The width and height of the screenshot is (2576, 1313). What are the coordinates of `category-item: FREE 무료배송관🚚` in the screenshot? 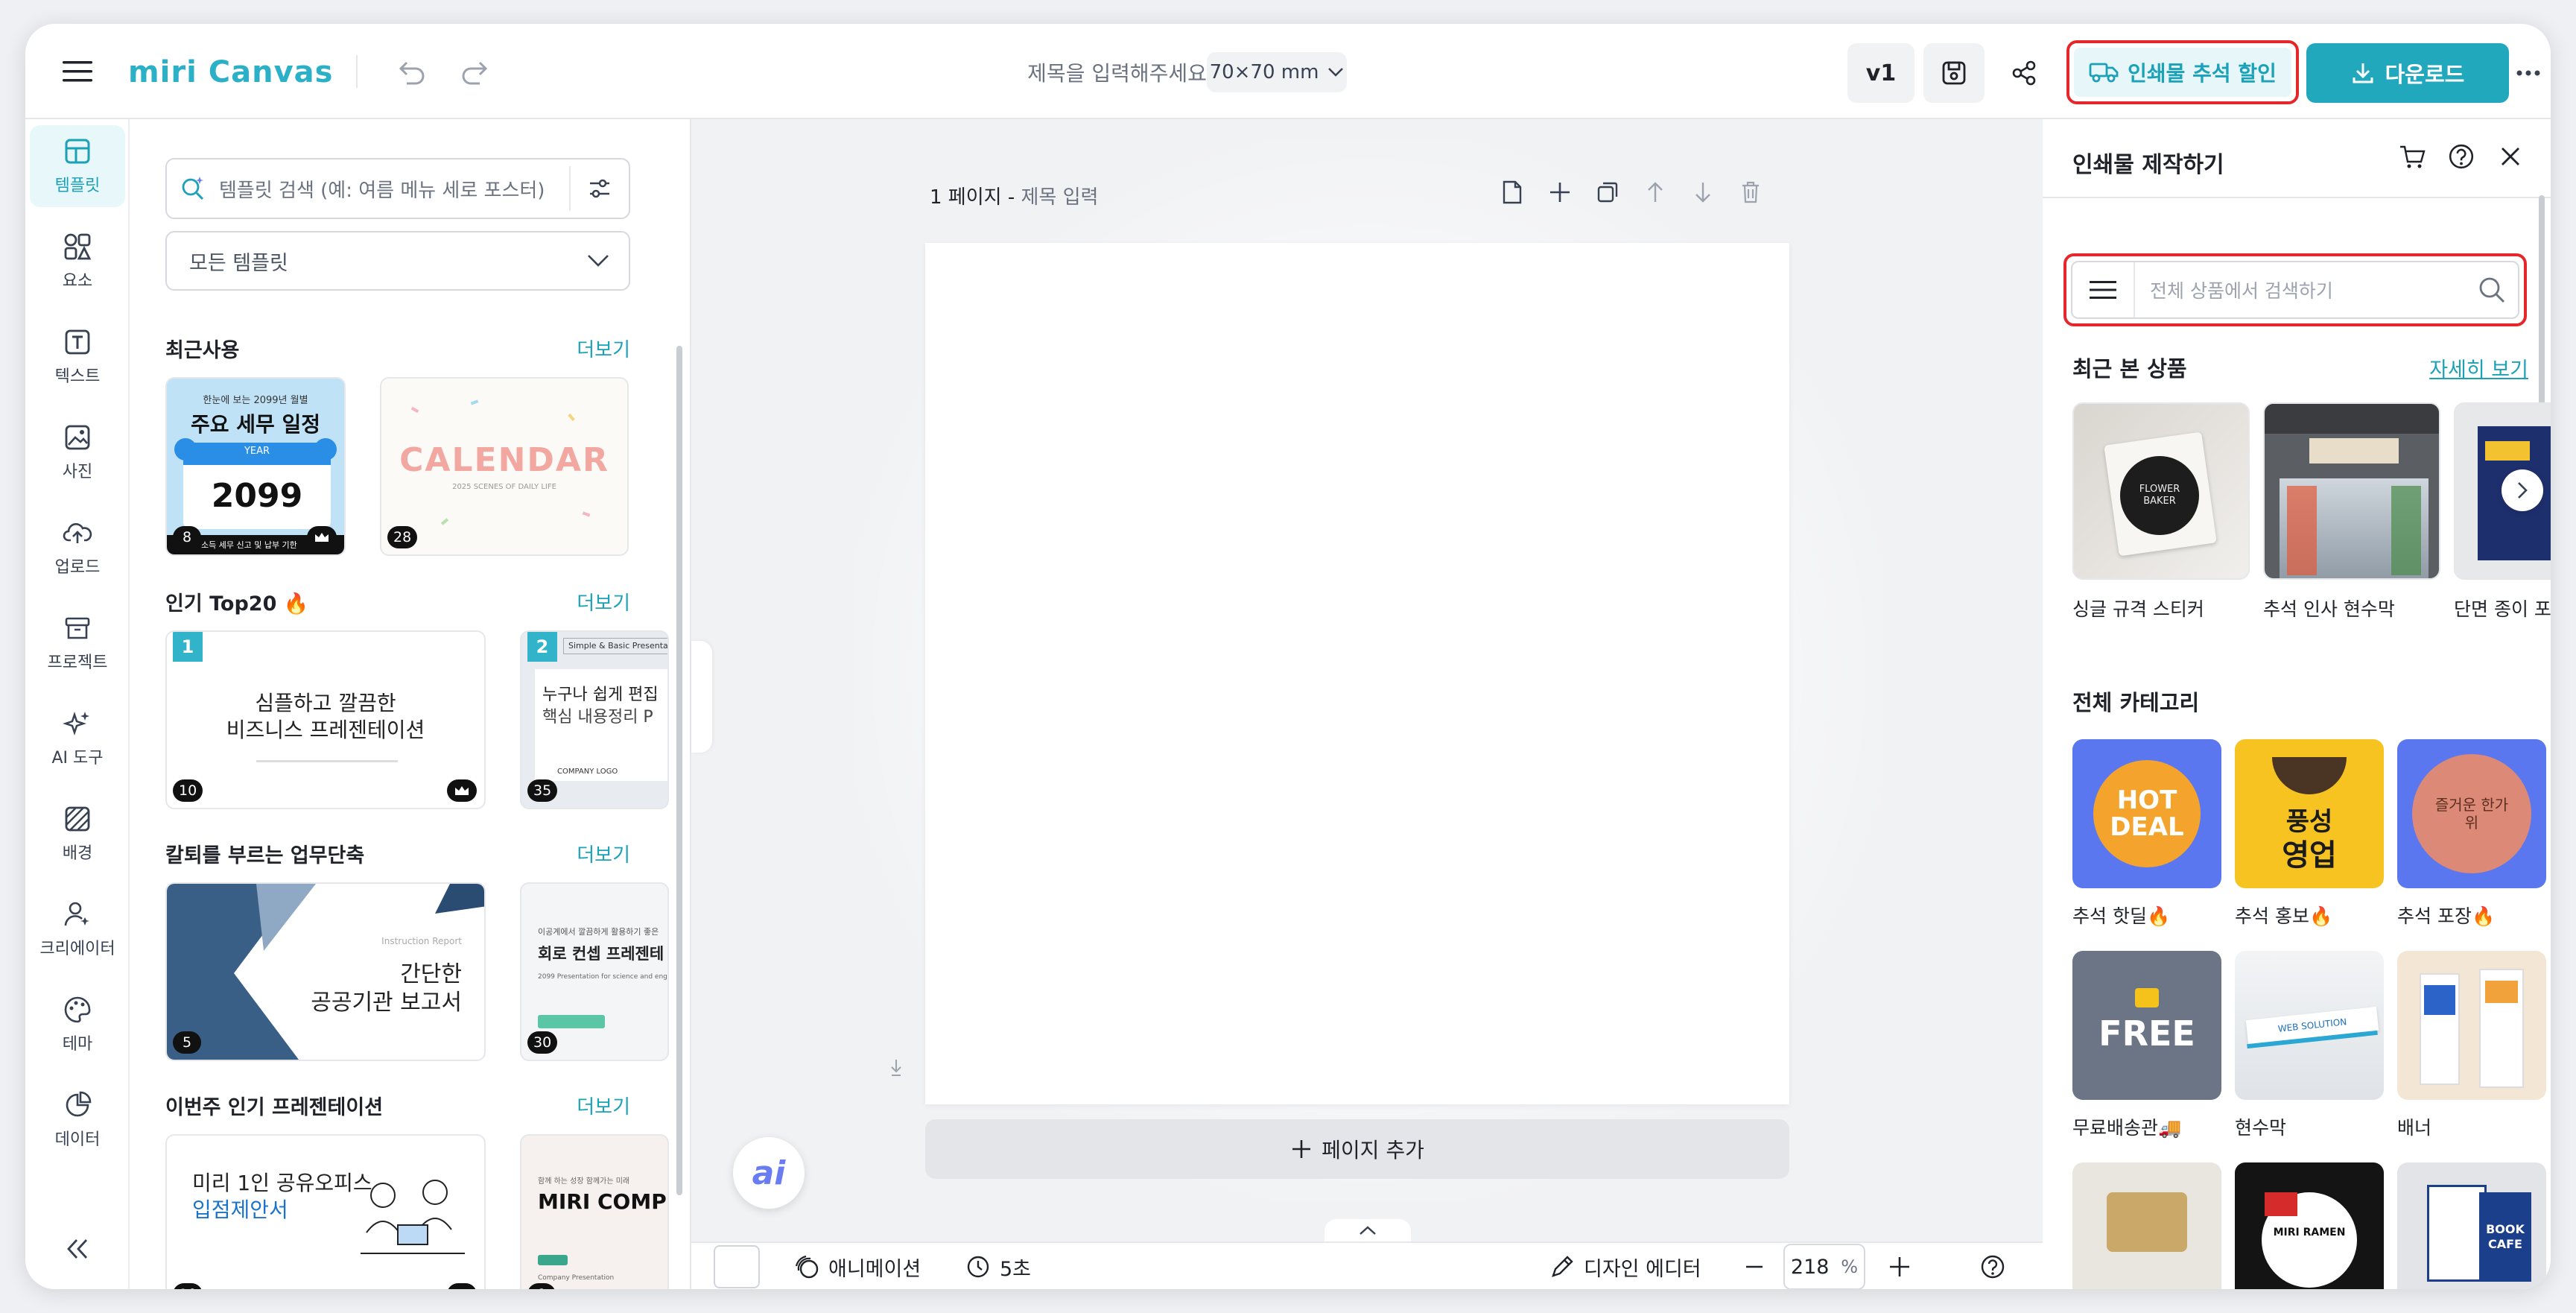 It's located at (2147, 1045).